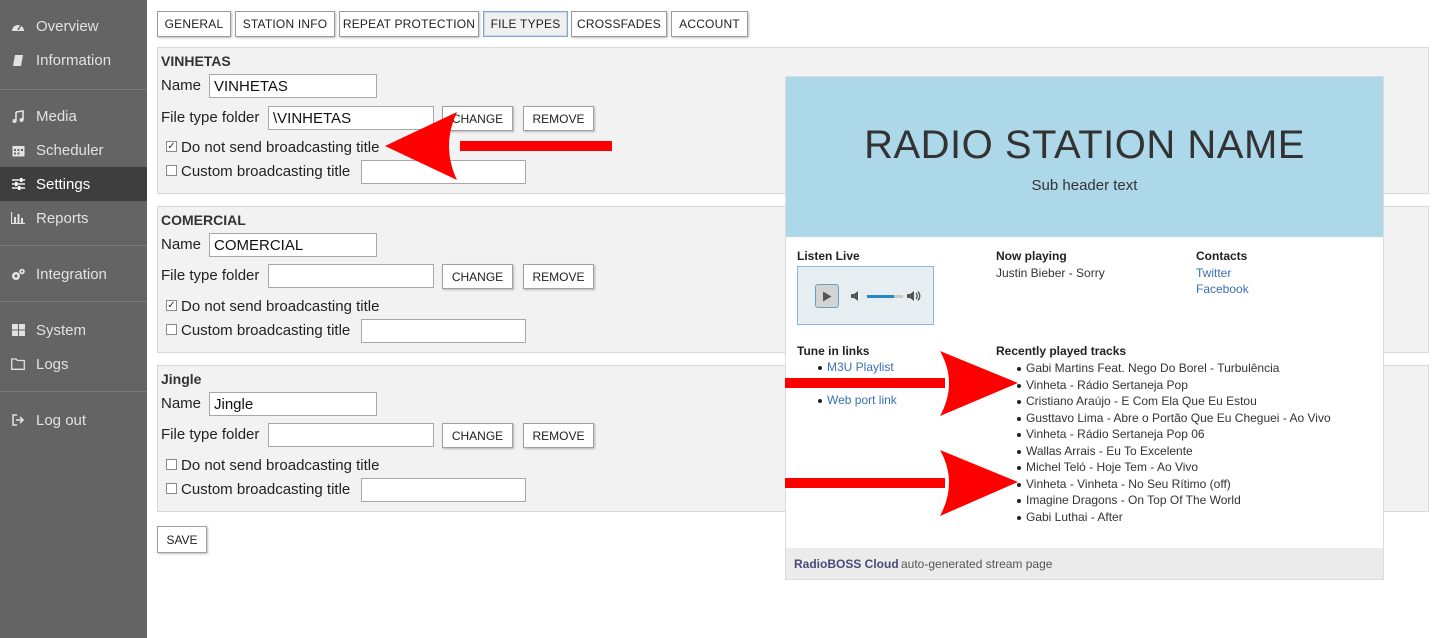 The width and height of the screenshot is (1436, 638). I want to click on stream-page-header: RADIO STATION NAME Sub header text, so click(1084, 157).